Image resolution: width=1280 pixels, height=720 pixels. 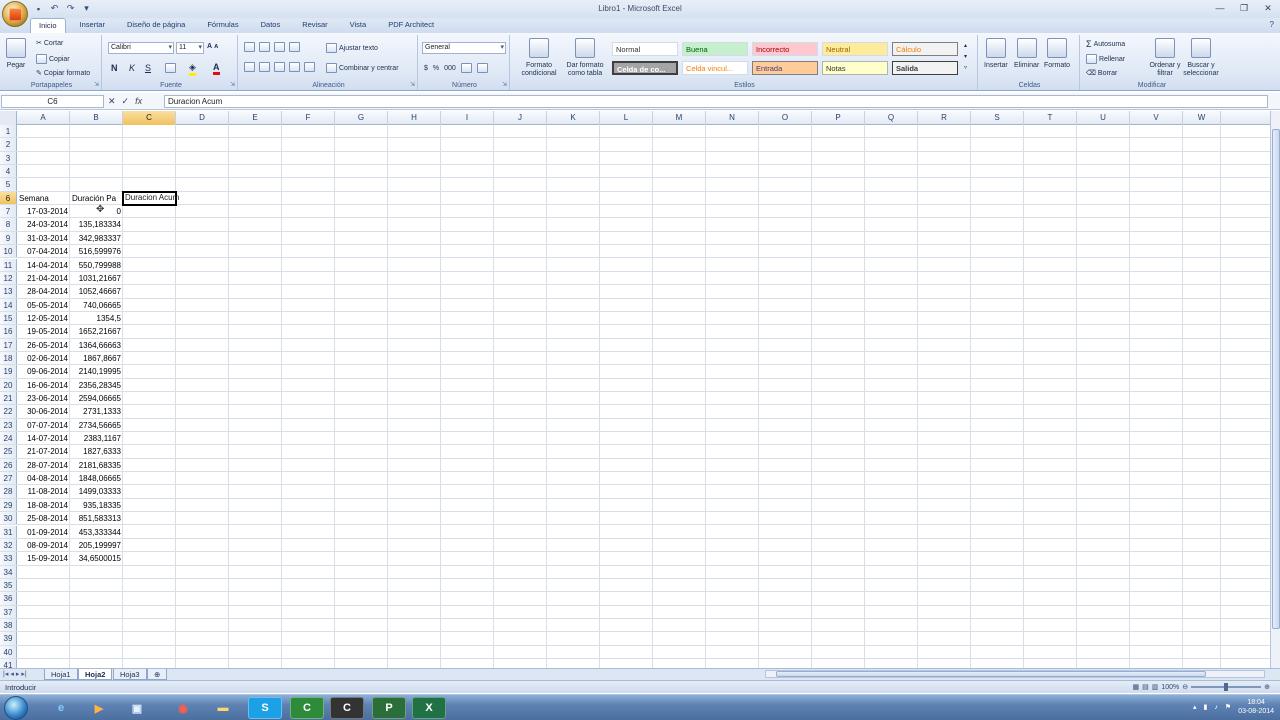 I want to click on number-format-combo: General, so click(x=464, y=48).